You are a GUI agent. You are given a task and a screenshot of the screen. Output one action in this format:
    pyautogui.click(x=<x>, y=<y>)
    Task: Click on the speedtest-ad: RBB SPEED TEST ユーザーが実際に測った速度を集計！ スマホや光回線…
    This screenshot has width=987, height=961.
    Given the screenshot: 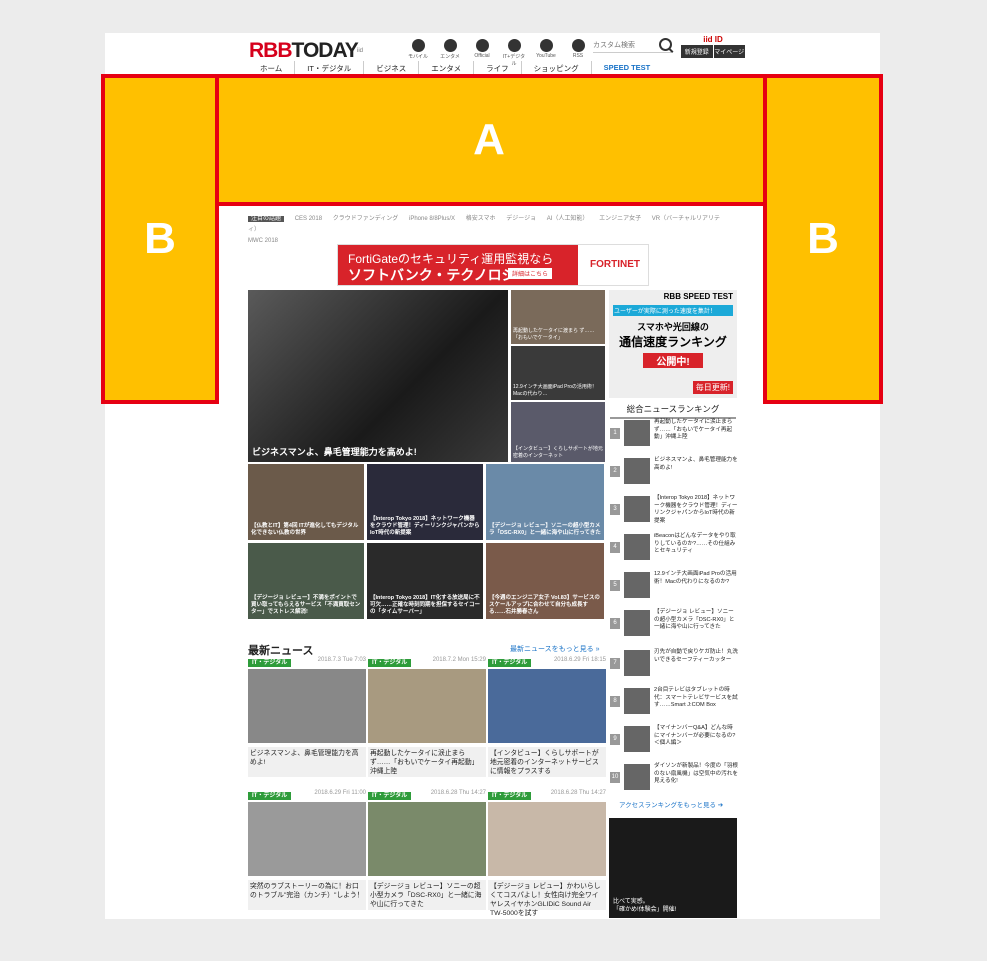 What is the action you would take?
    pyautogui.click(x=673, y=344)
    